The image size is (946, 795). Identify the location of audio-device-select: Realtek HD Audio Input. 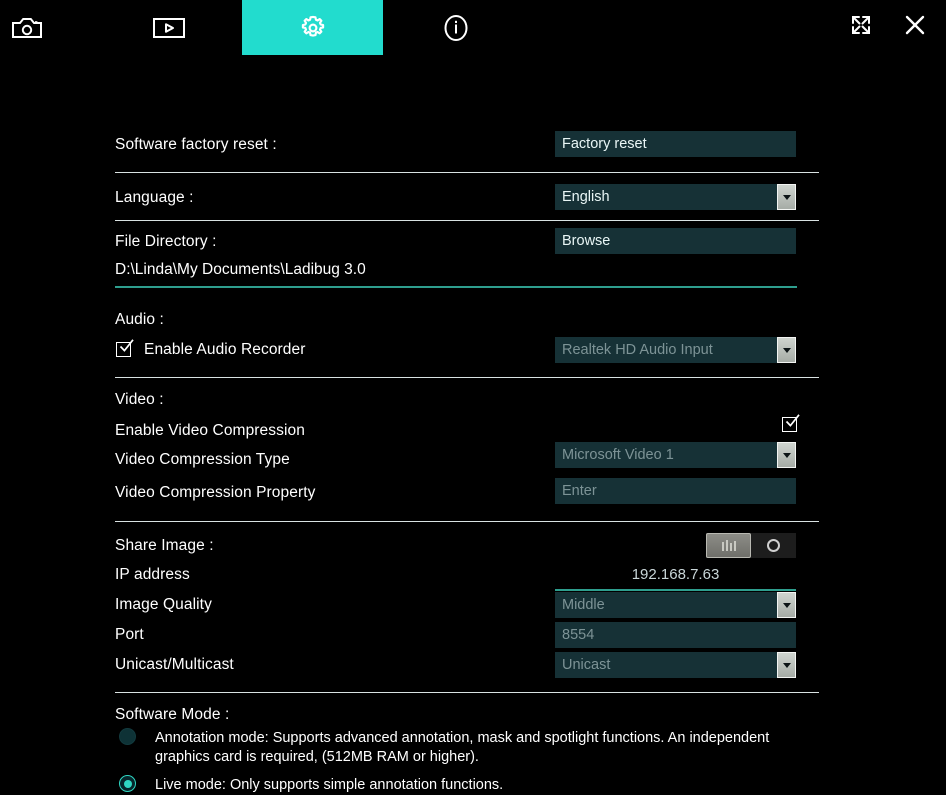
(675, 350).